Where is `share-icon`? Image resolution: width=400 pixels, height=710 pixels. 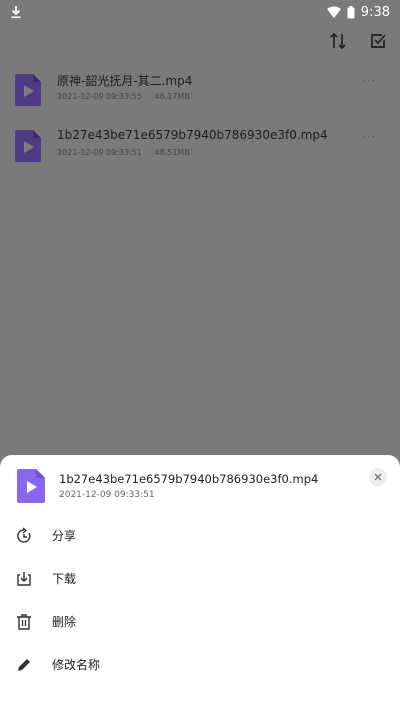
share-icon is located at coordinates (24, 535).